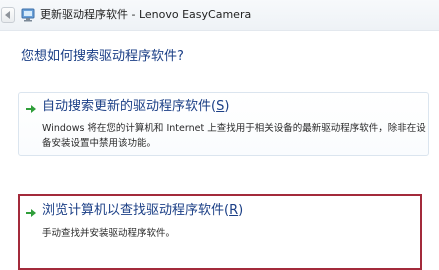 The width and height of the screenshot is (439, 270). I want to click on title-bar: 更新驱动程序软件 - Lenovo EasyCamera, so click(219, 15).